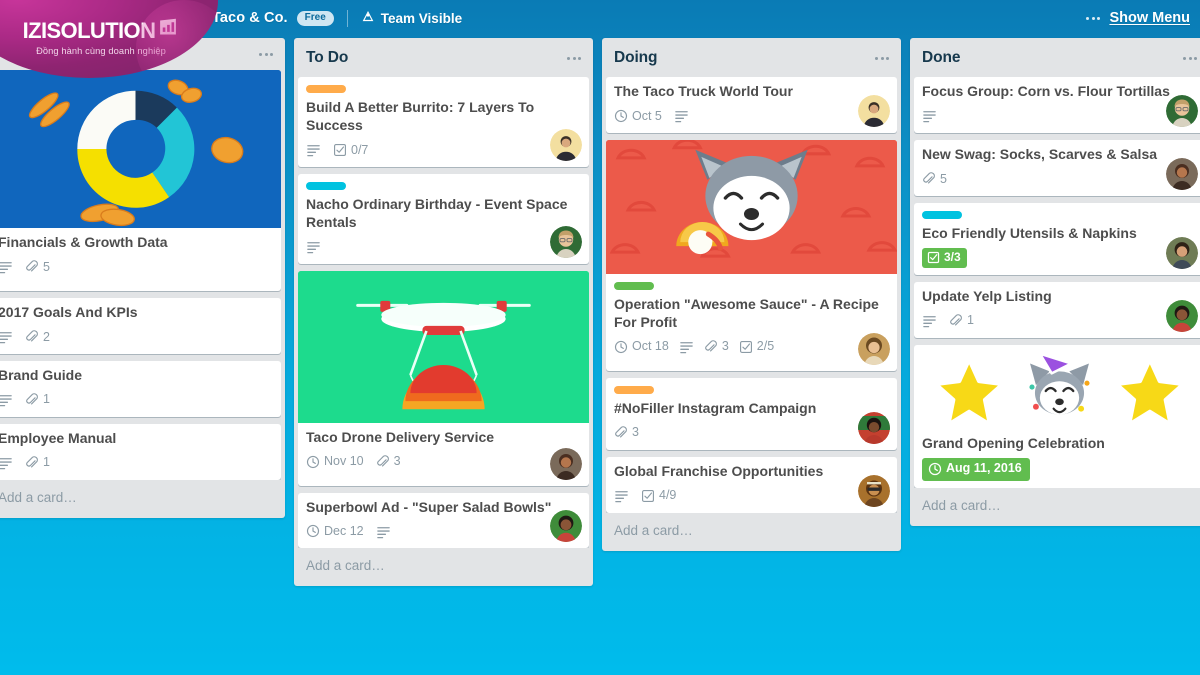 The width and height of the screenshot is (1200, 675). Describe the element at coordinates (327, 58) in the screenshot. I see `list-title-to-do: To Do` at that location.